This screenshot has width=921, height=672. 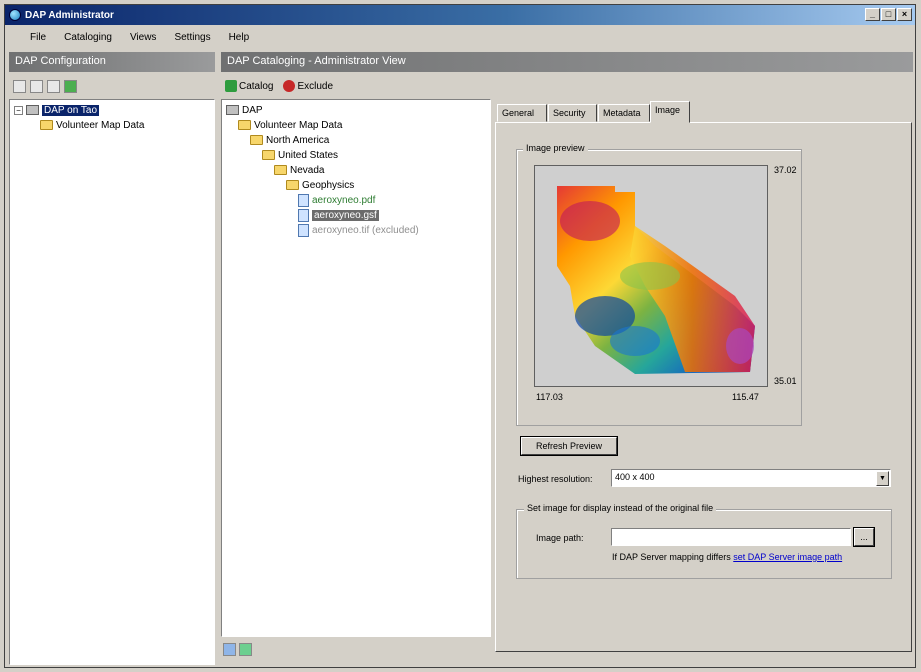 What do you see at coordinates (112, 62) in the screenshot?
I see `left-pane-header: DAP Configuration` at bounding box center [112, 62].